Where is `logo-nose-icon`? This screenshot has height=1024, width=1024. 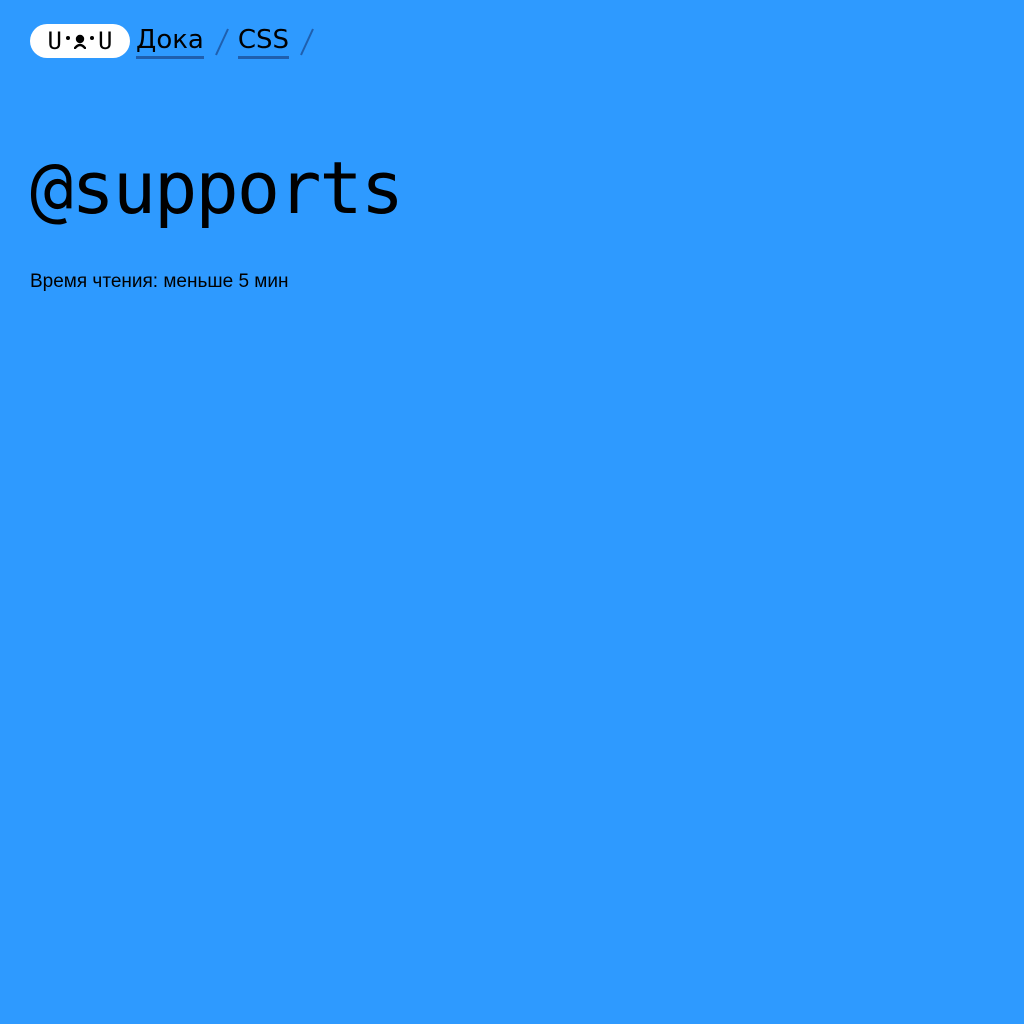 logo-nose-icon is located at coordinates (80, 41).